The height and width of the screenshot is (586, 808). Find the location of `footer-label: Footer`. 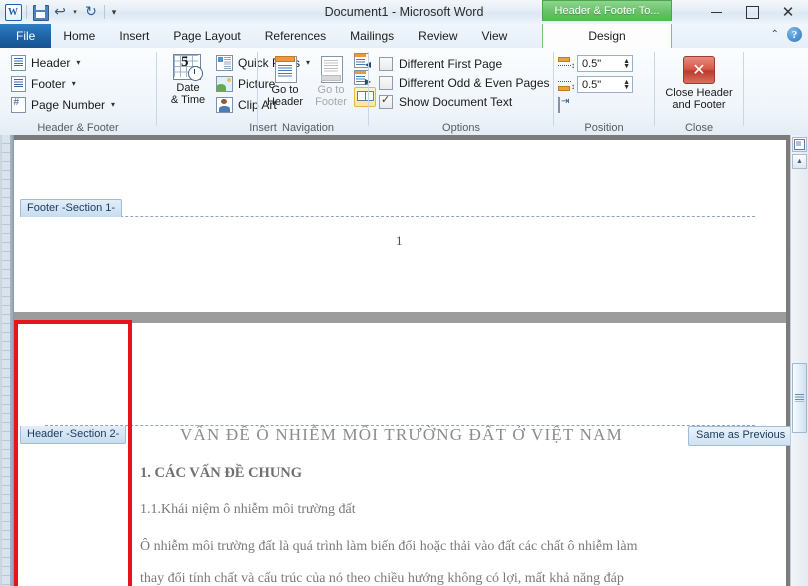

footer-label: Footer is located at coordinates (48, 83).